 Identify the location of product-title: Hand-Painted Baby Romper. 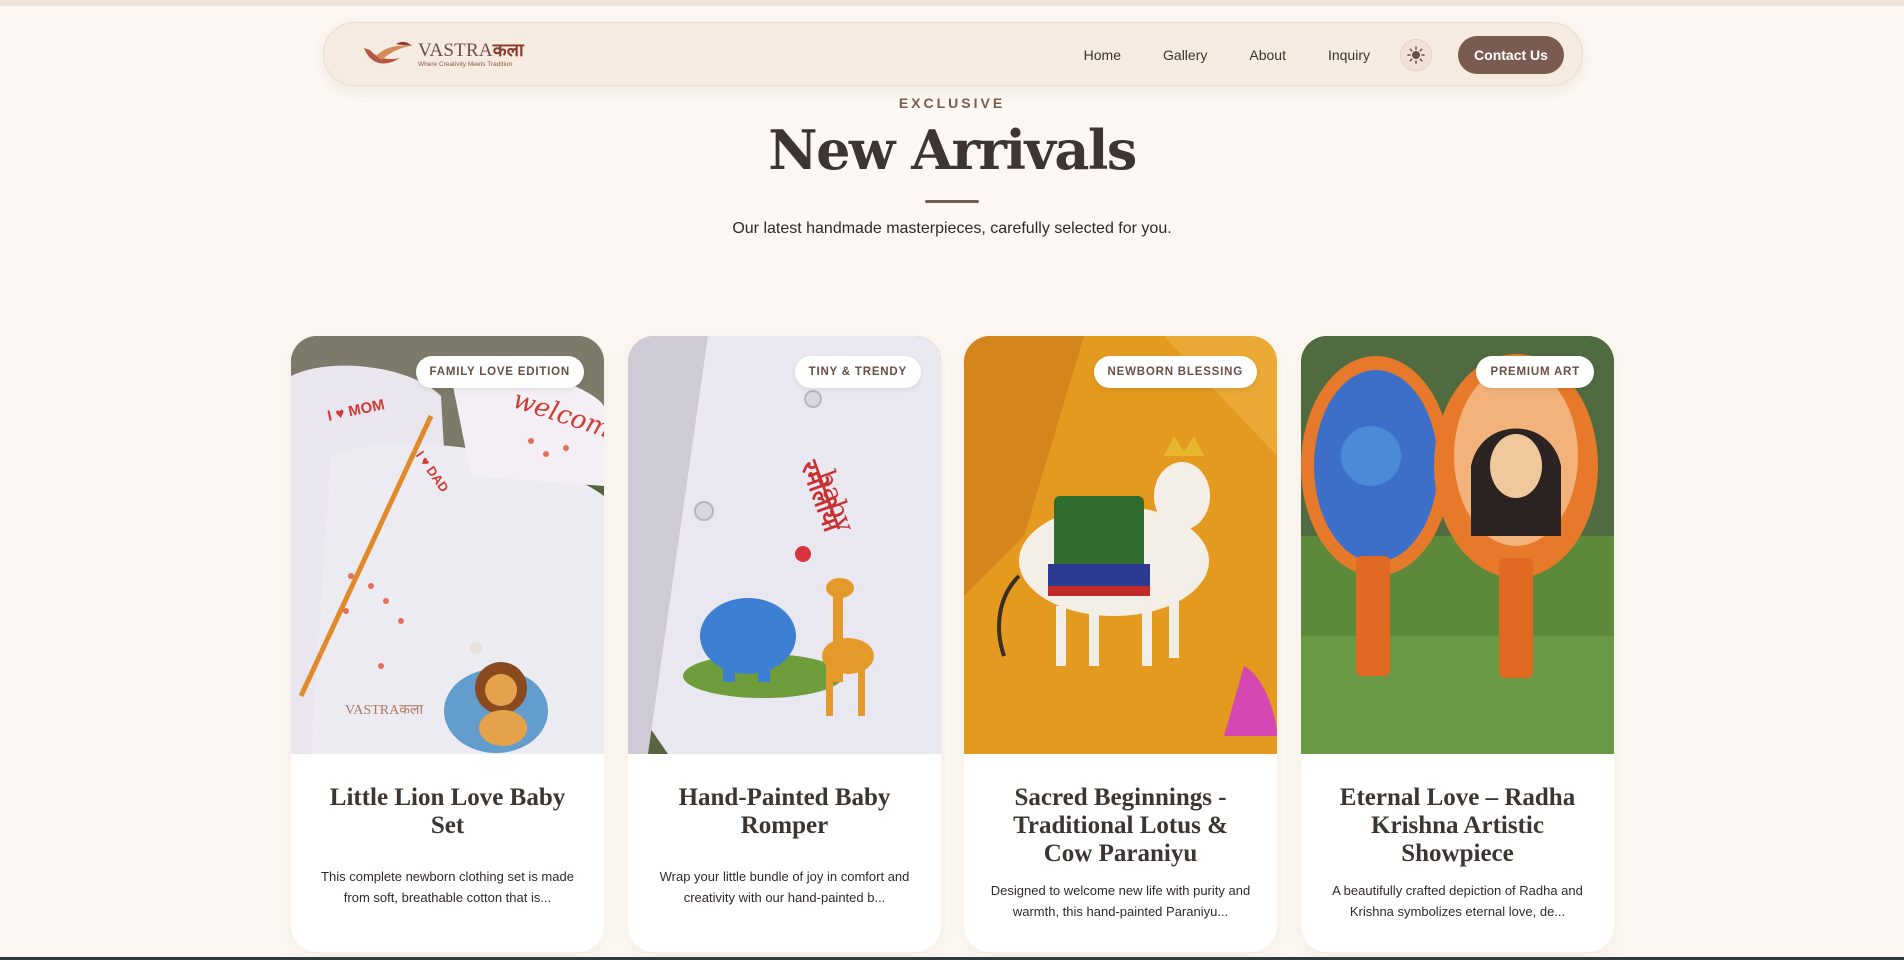
(784, 812).